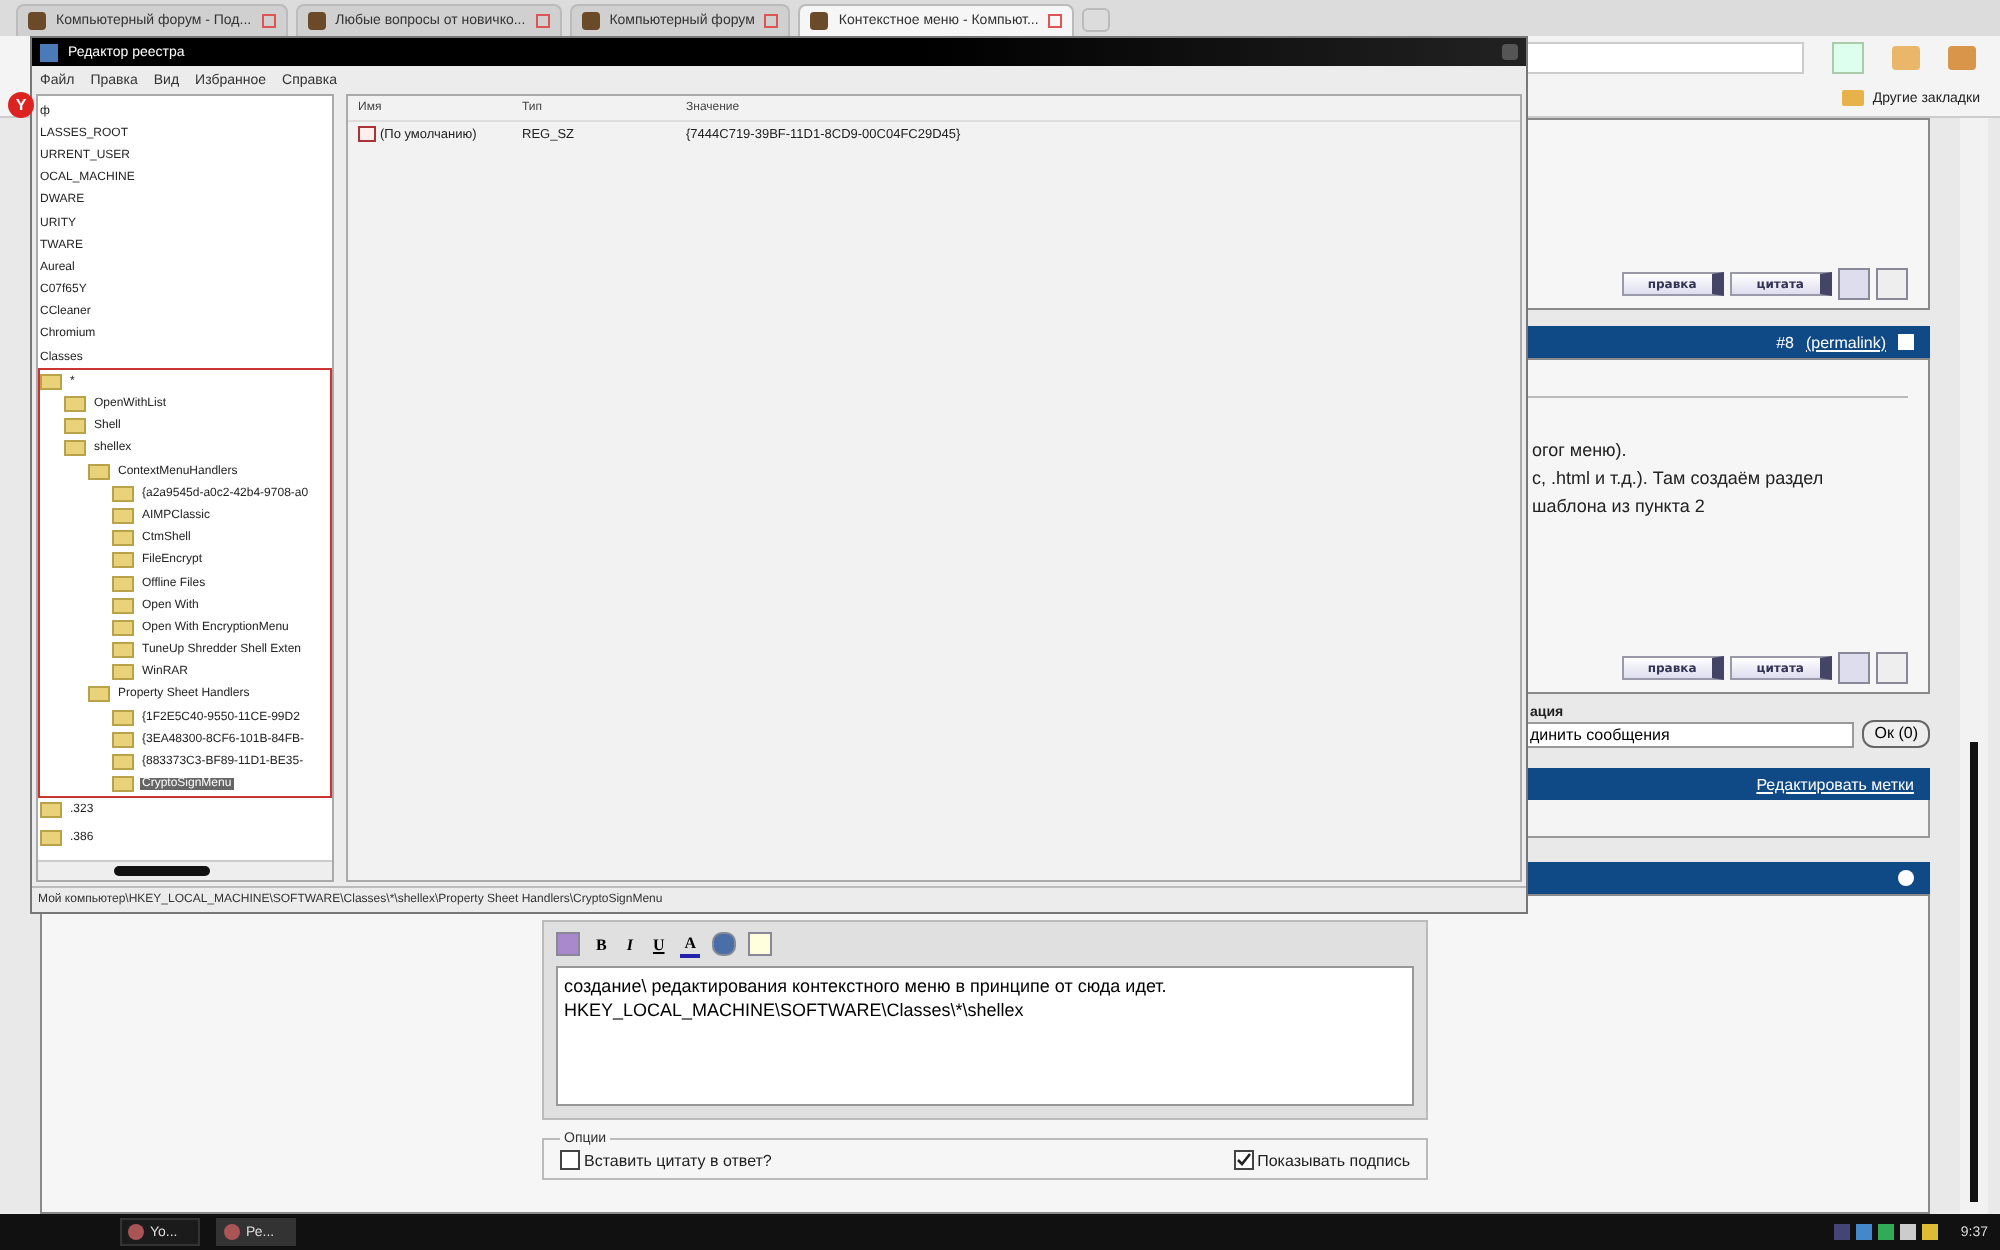 The width and height of the screenshot is (2000, 1250). Describe the element at coordinates (658, 944) in the screenshot. I see `underline-button: U` at that location.